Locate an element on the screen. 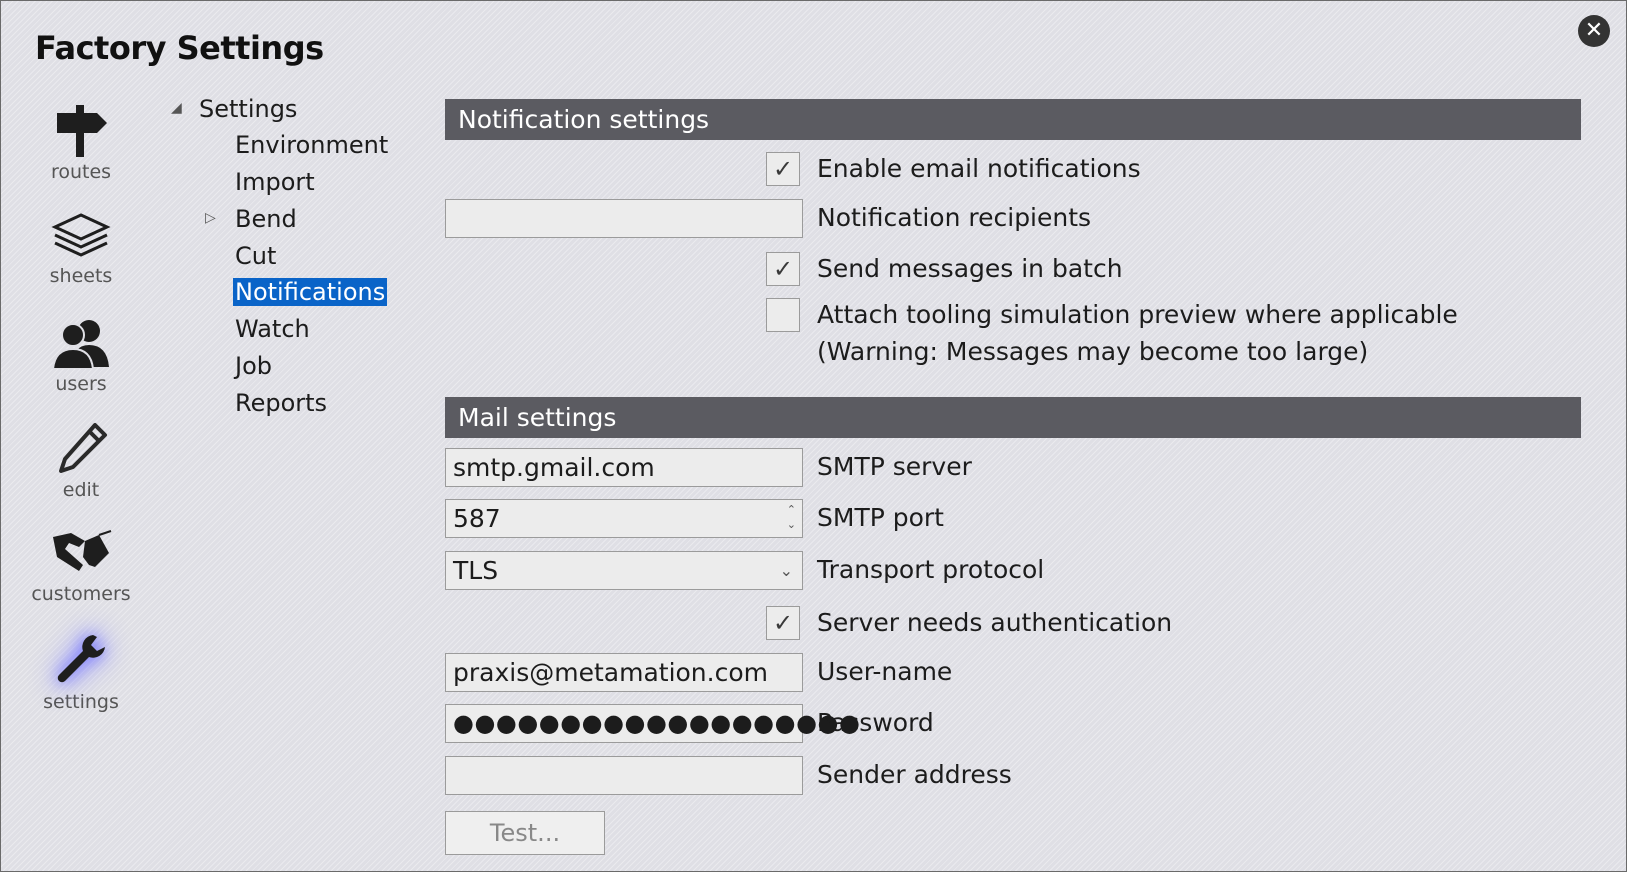  enable-email-checkbox: ✓ is located at coordinates (783, 169).